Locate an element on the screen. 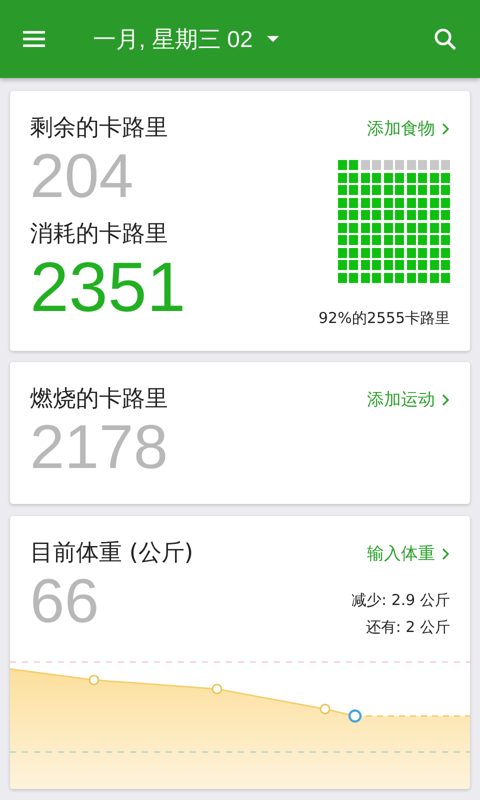 Image resolution: width=480 pixels, height=800 pixels. add-food-link: 添加食物 is located at coordinates (408, 128).